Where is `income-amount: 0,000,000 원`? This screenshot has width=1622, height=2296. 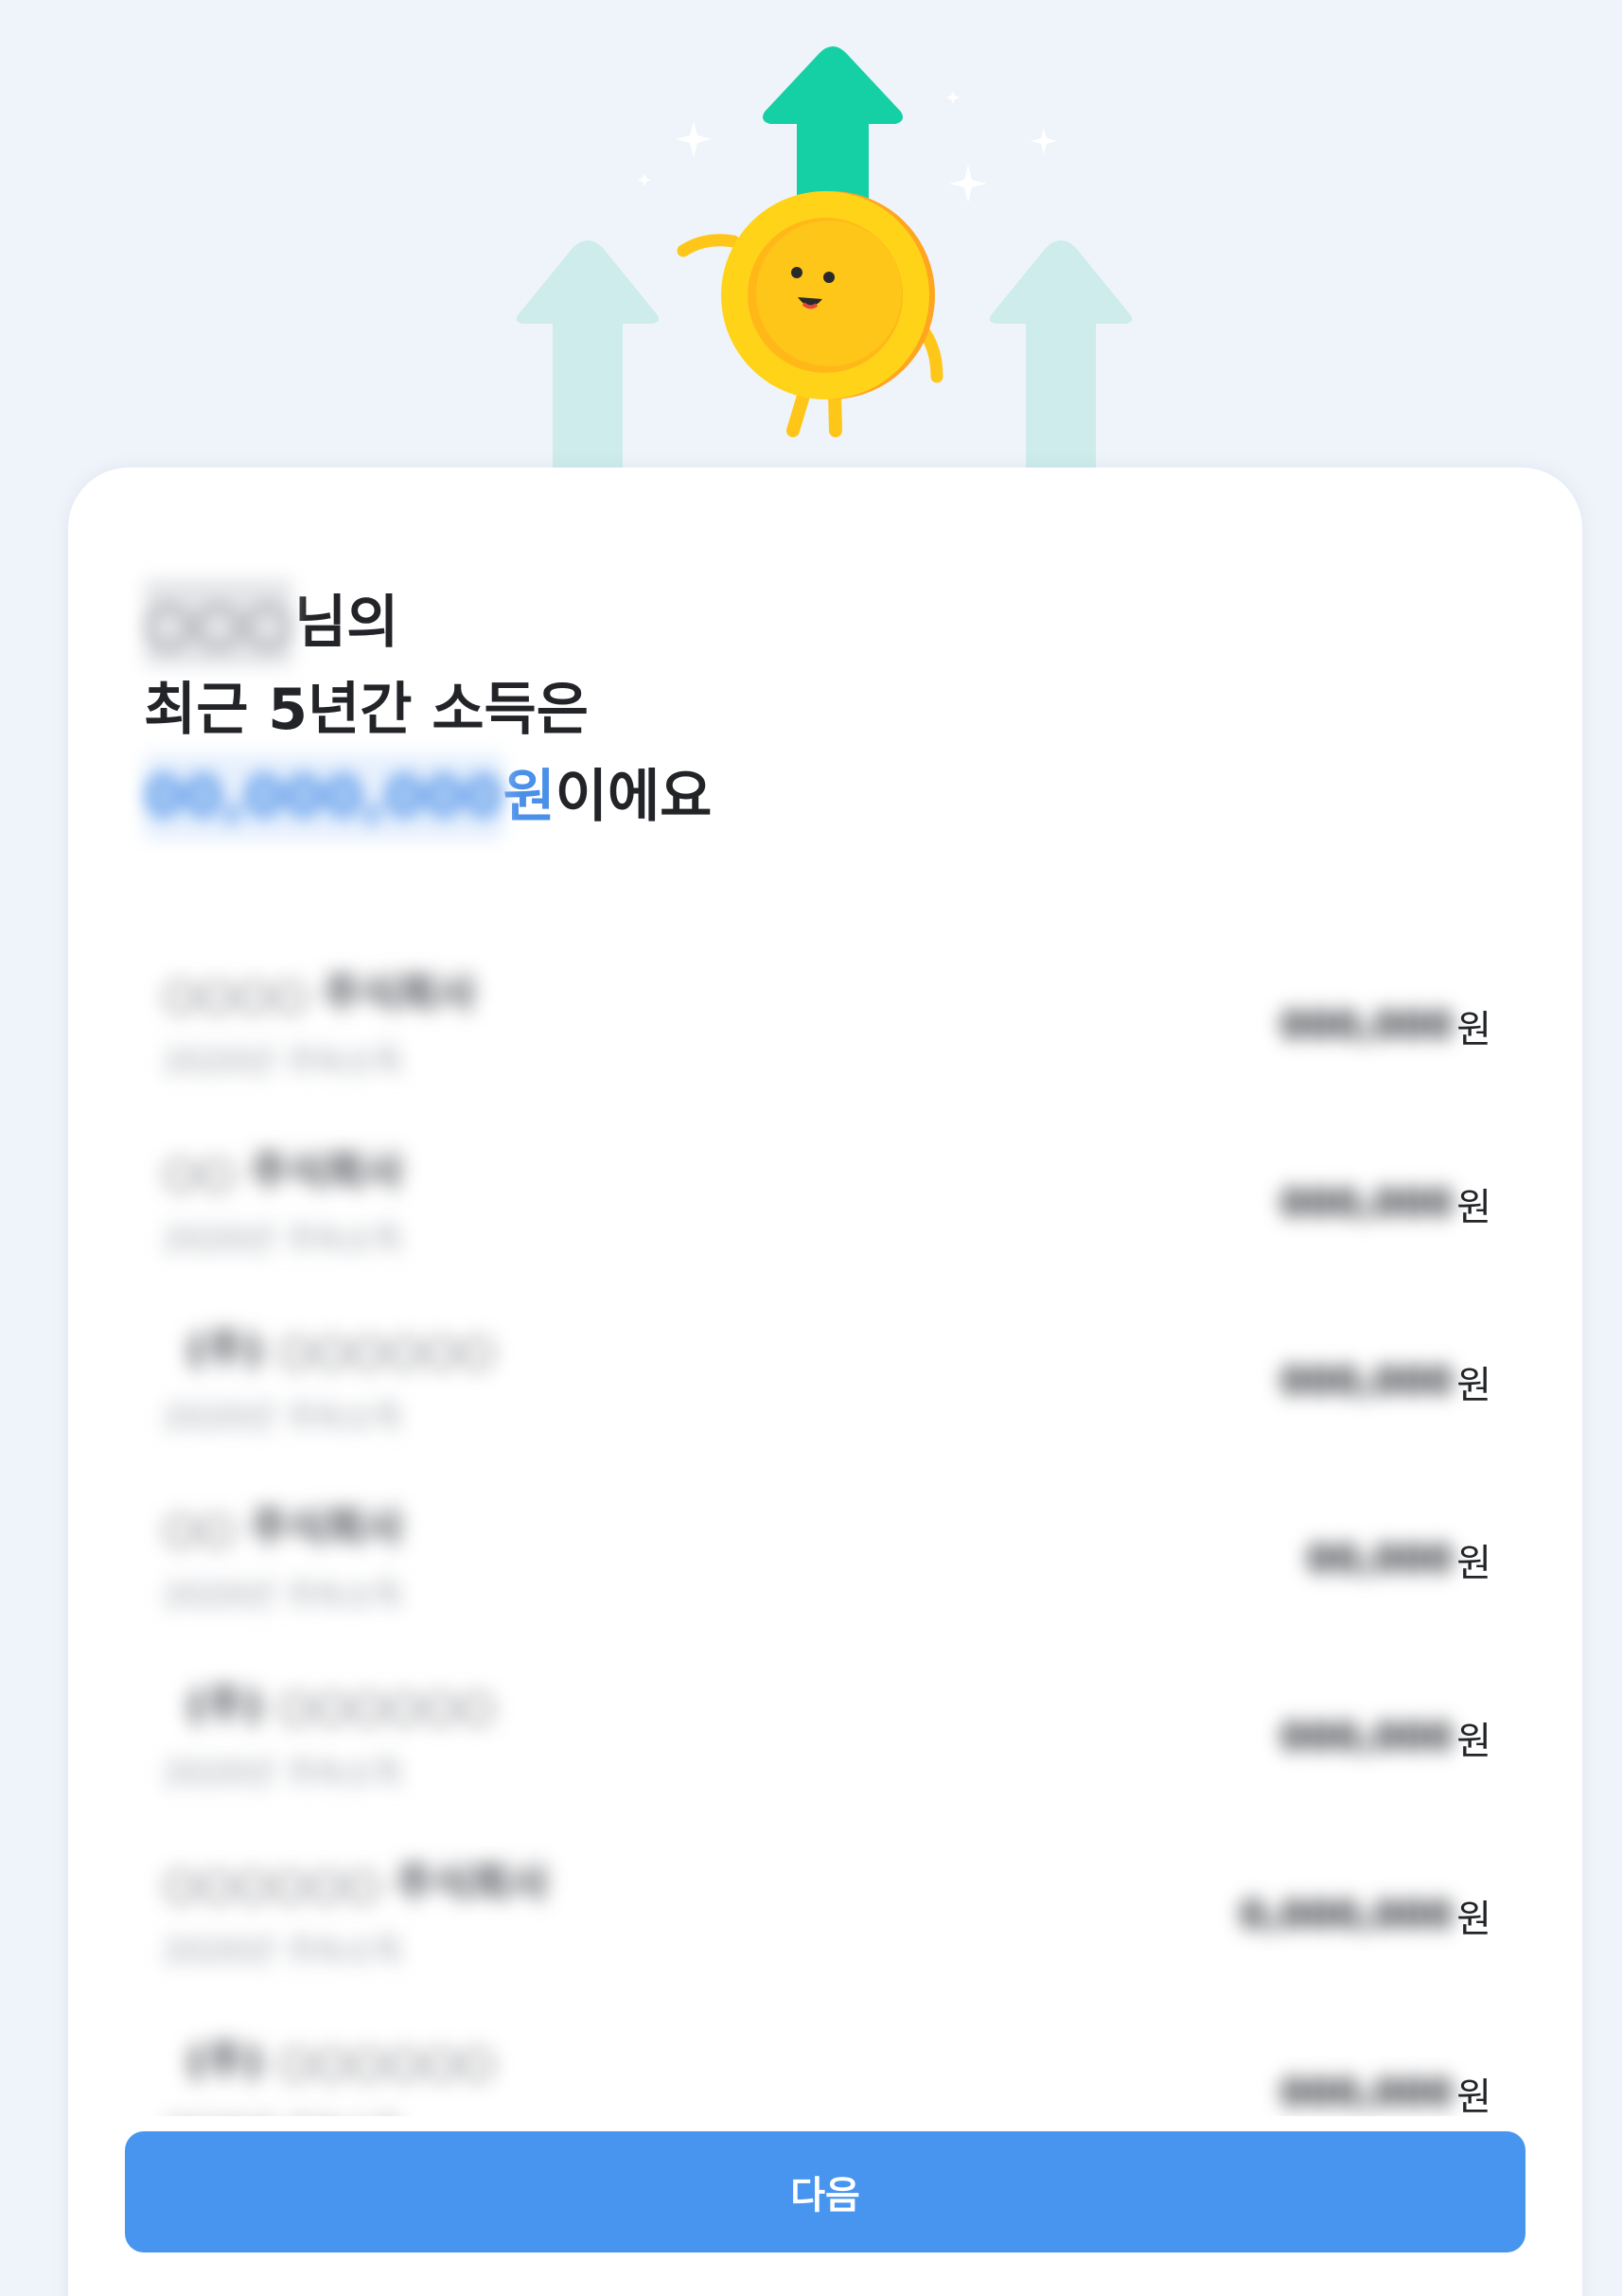
income-amount: 0,000,000 원 is located at coordinates (1366, 1915).